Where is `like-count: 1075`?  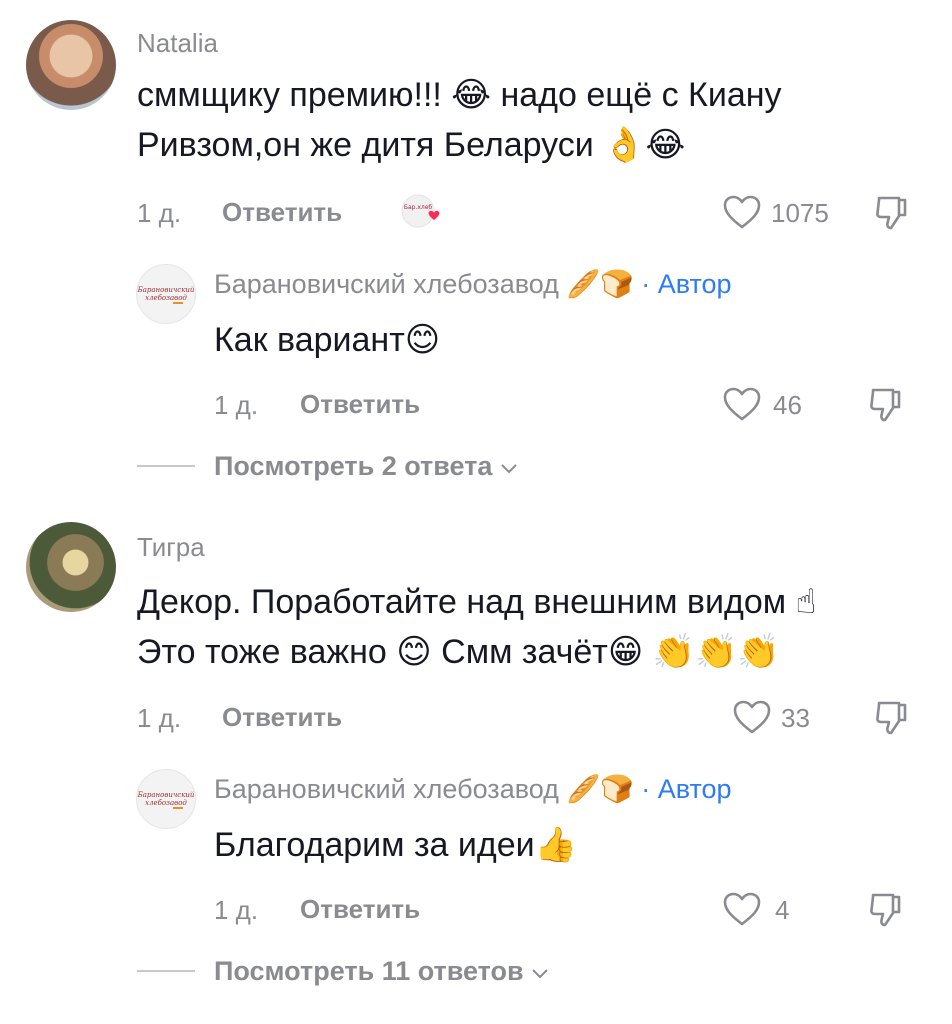 like-count: 1075 is located at coordinates (800, 213).